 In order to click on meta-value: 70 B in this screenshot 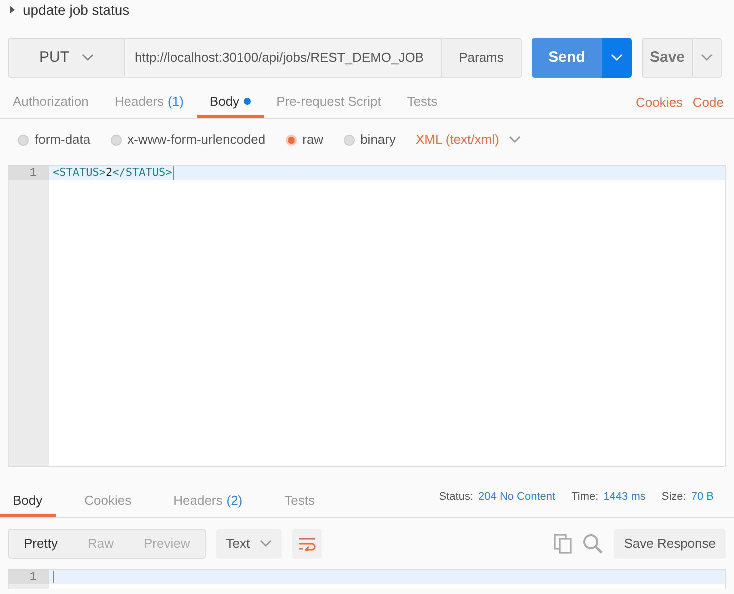, I will do `click(702, 497)`.